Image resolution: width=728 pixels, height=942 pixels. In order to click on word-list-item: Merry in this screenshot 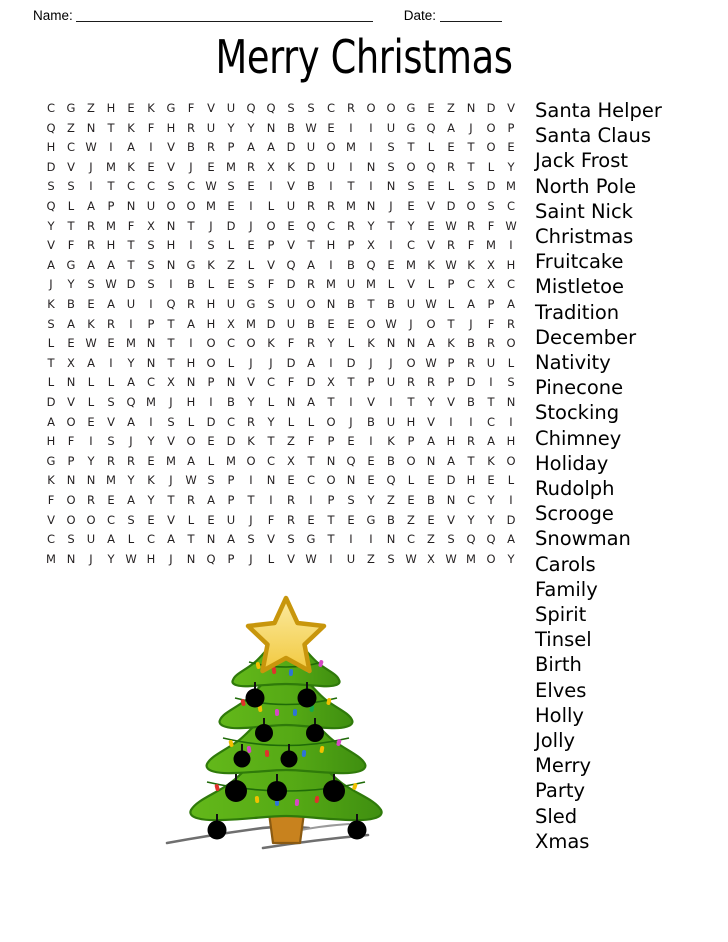, I will do `click(631, 765)`.